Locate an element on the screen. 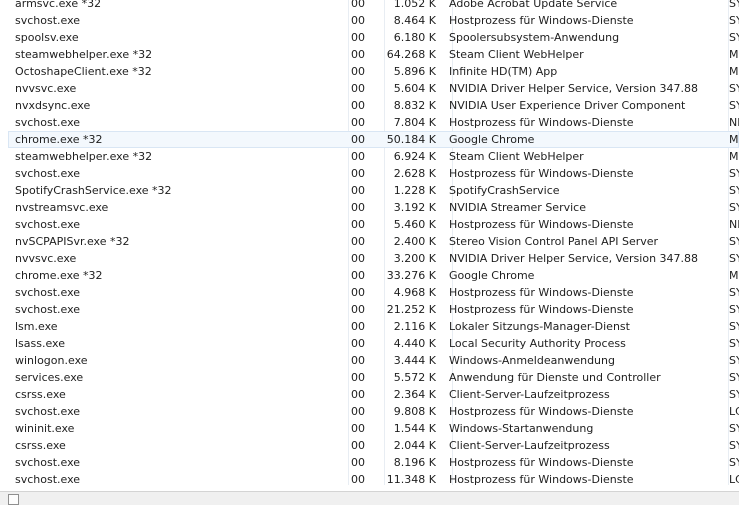 This screenshot has height=505, width=739. process-name: services.exe is located at coordinates (49, 377).